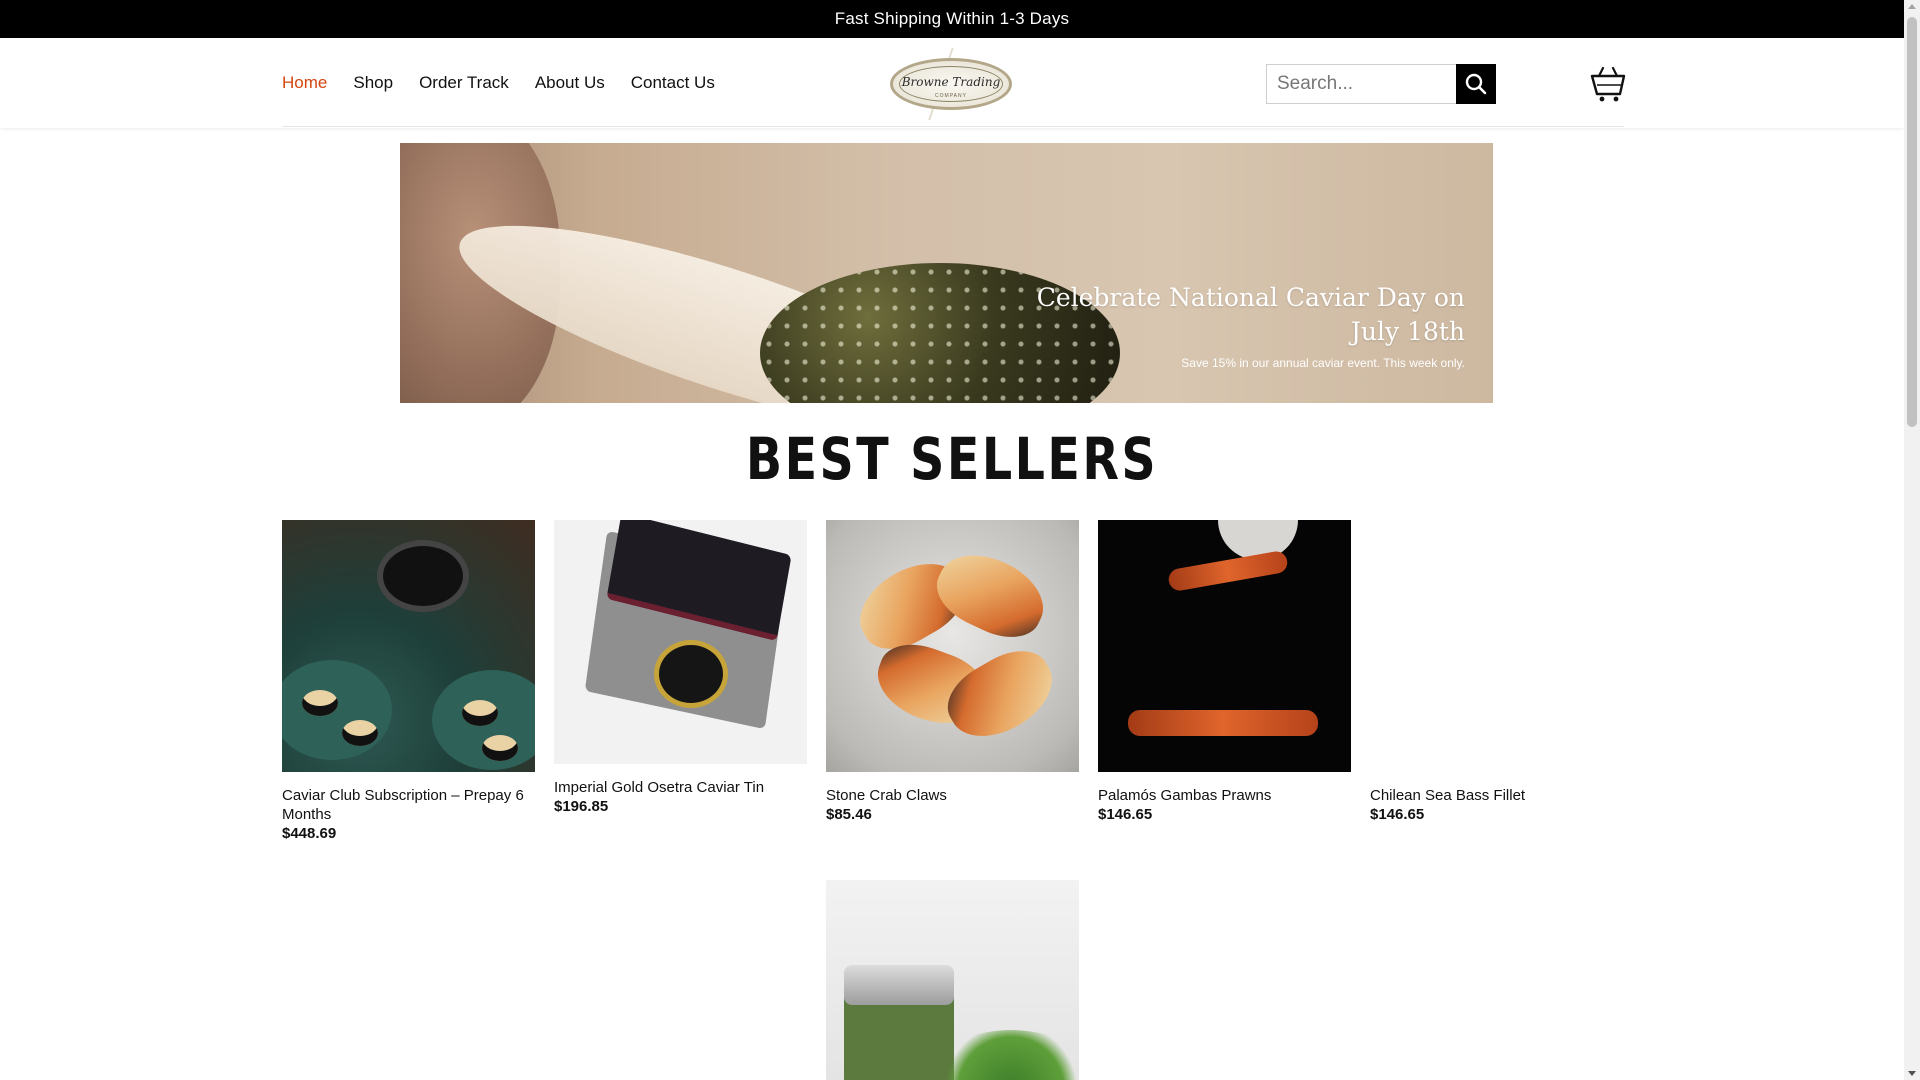  What do you see at coordinates (952, 795) in the screenshot?
I see `product-name: Stone Crab Claws` at bounding box center [952, 795].